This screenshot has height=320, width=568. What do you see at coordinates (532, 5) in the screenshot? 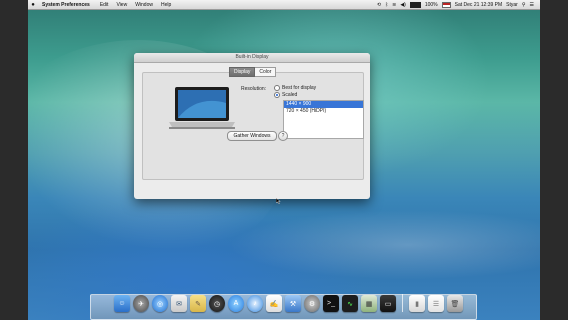
I see `notification-center-icon: ☰` at bounding box center [532, 5].